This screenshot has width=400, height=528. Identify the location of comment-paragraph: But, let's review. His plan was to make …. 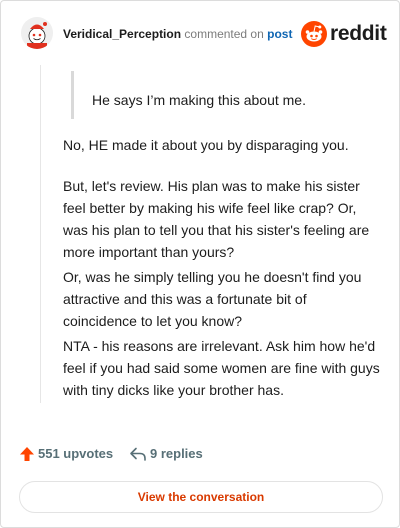
(216, 219).